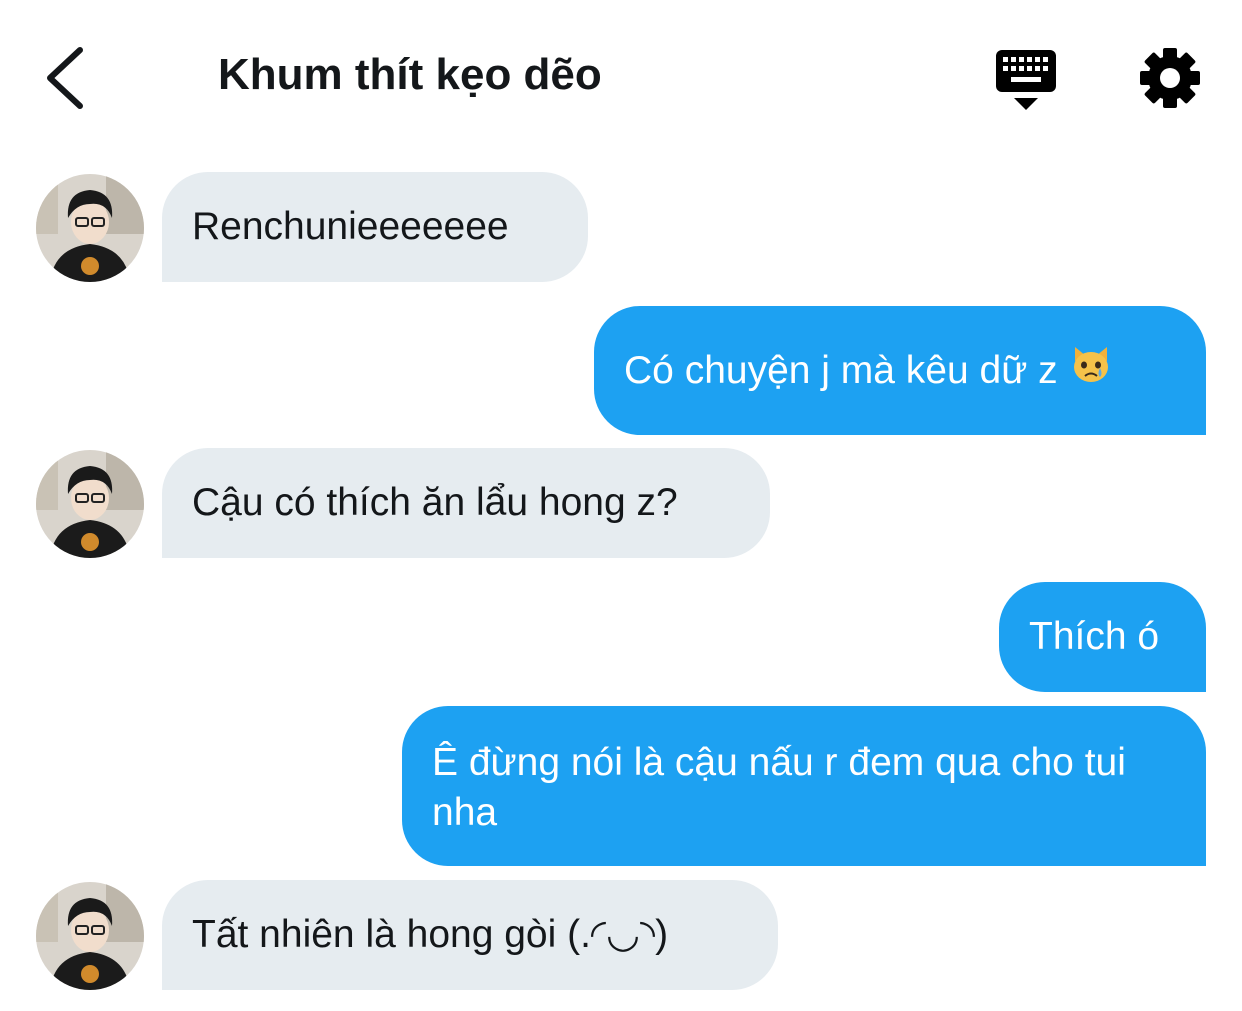  I want to click on keyboard-toggle-button, so click(1026, 80).